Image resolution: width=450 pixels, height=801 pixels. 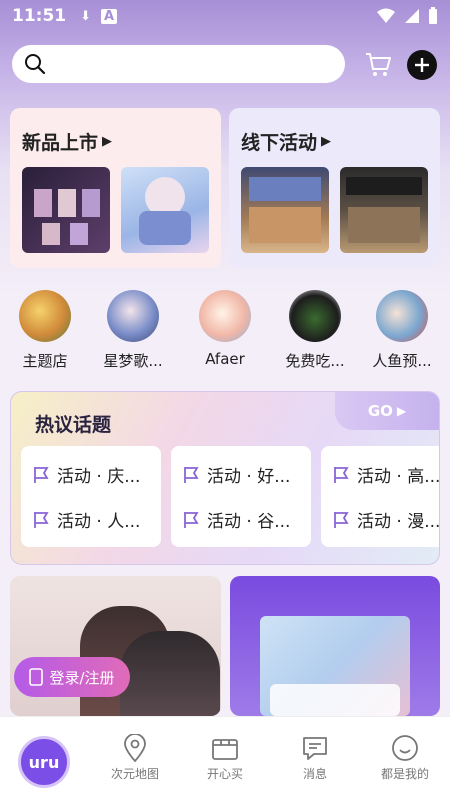 What do you see at coordinates (412, 16) in the screenshot?
I see `signal-icon` at bounding box center [412, 16].